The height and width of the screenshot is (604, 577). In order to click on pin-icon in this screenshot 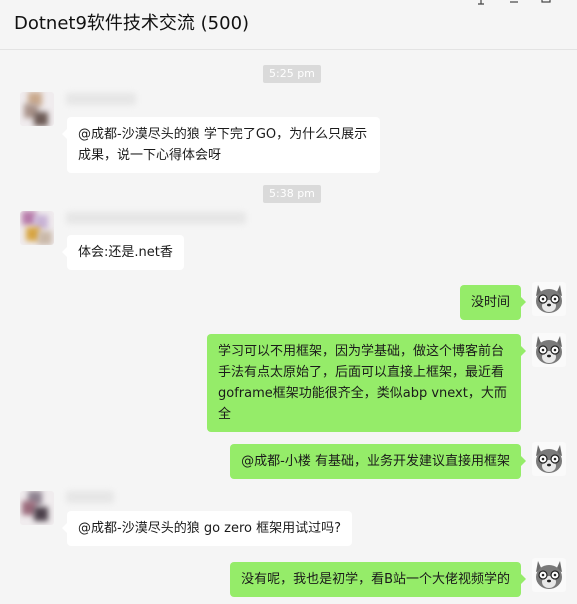, I will do `click(481, 5)`.